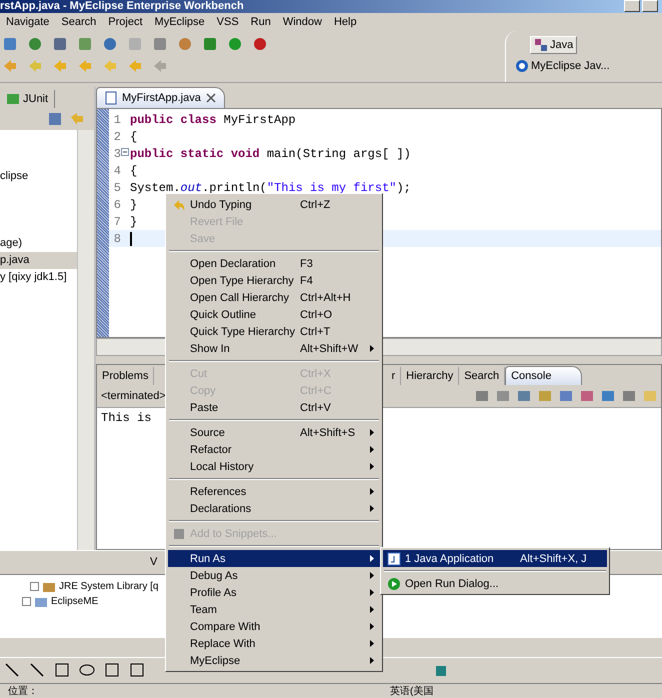 This screenshot has width=662, height=698. What do you see at coordinates (270, 188) in the screenshot?
I see `code-line: System.out.println("This is my first");` at bounding box center [270, 188].